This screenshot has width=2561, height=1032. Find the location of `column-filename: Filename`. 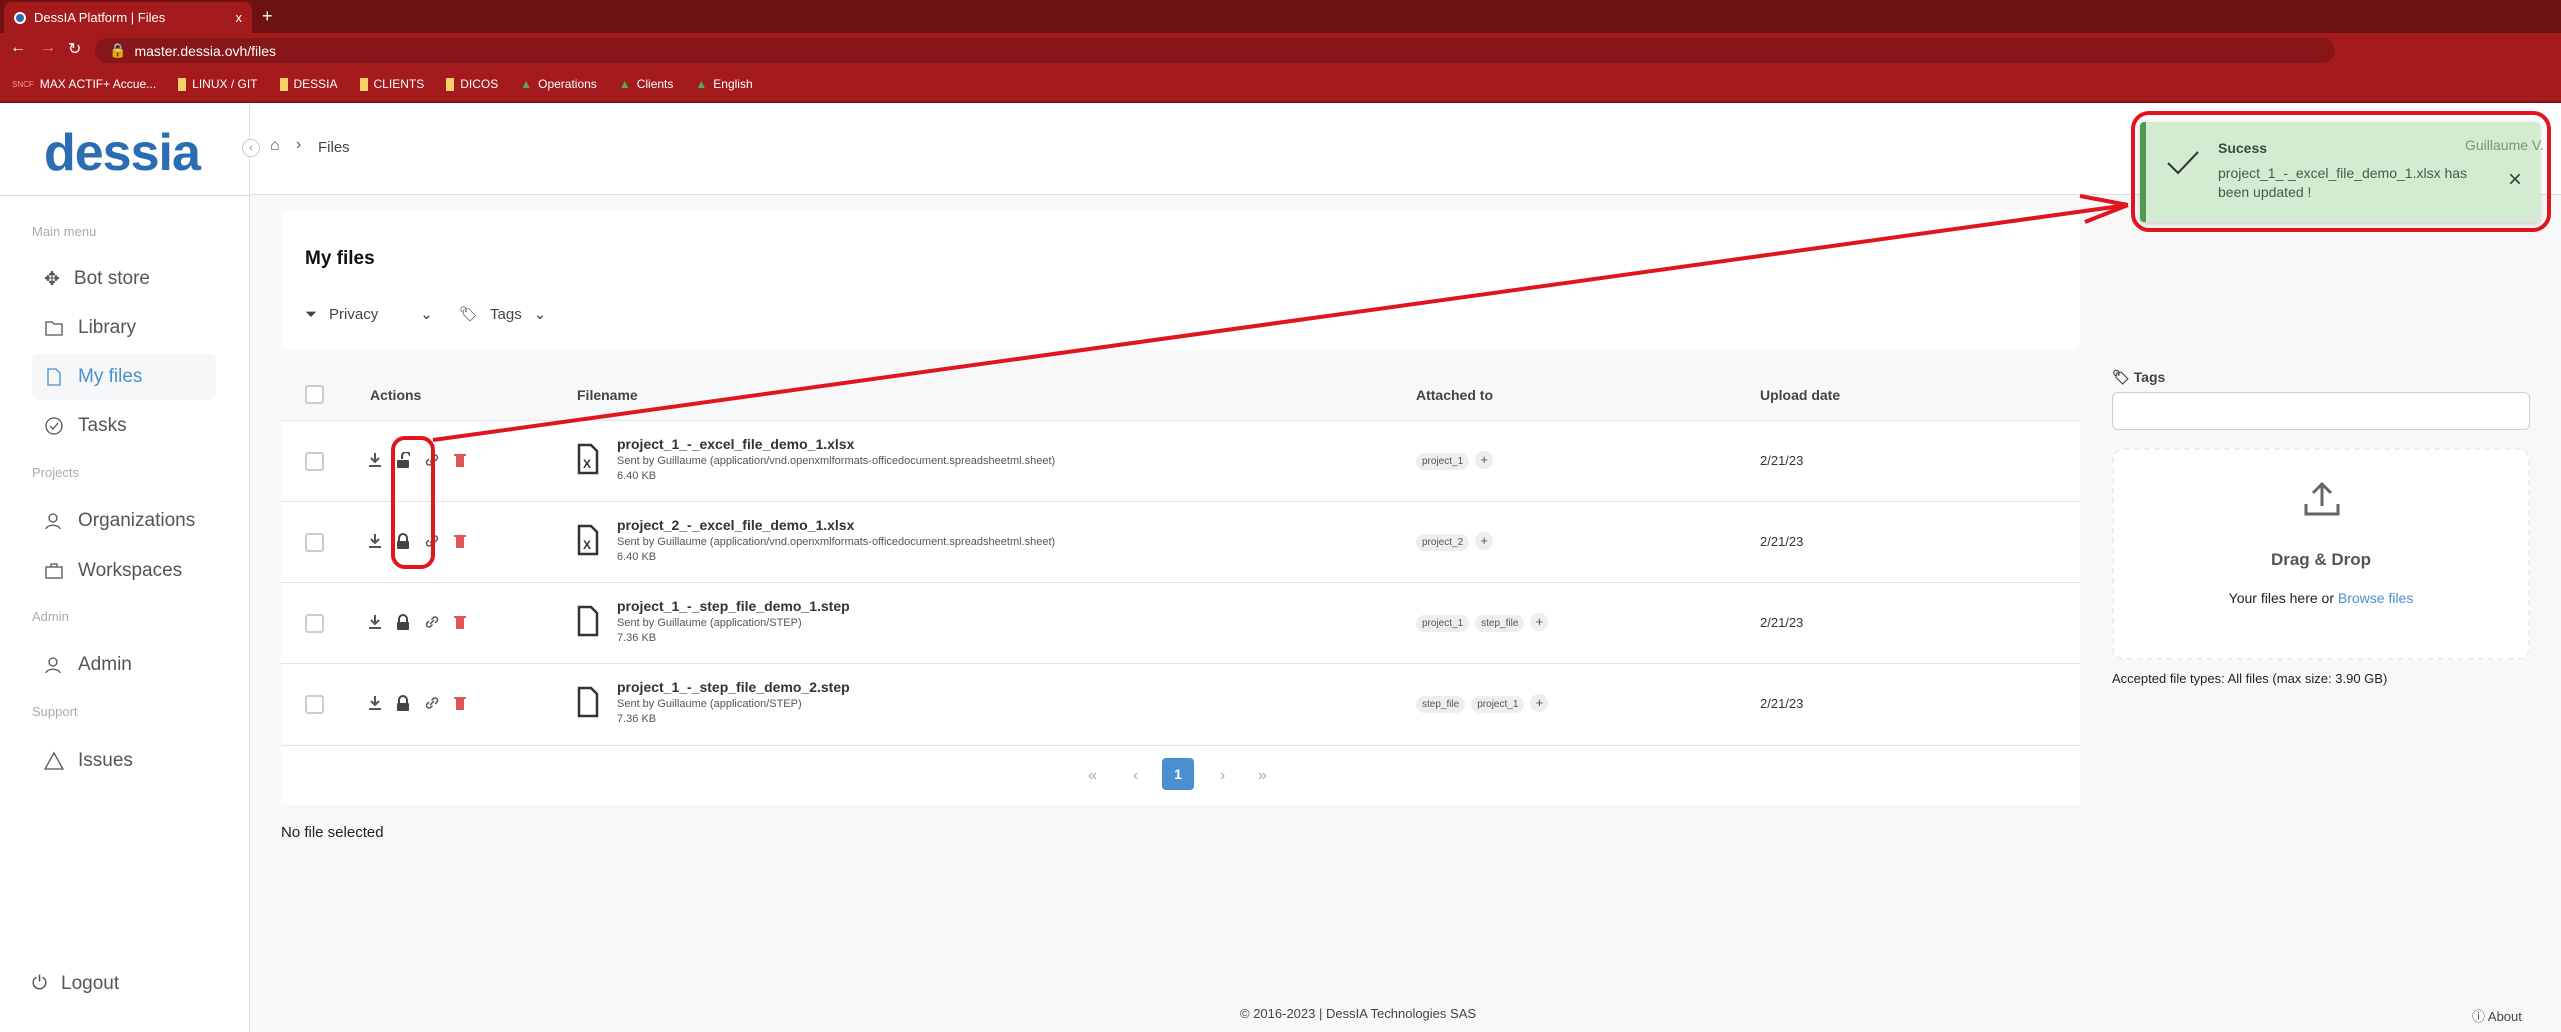

column-filename: Filename is located at coordinates (607, 395).